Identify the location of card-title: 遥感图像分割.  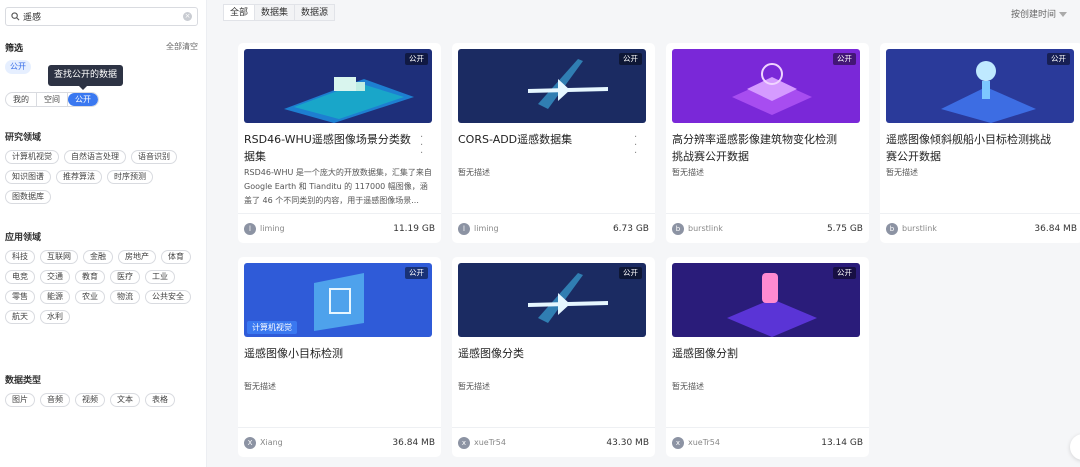
(759, 353).